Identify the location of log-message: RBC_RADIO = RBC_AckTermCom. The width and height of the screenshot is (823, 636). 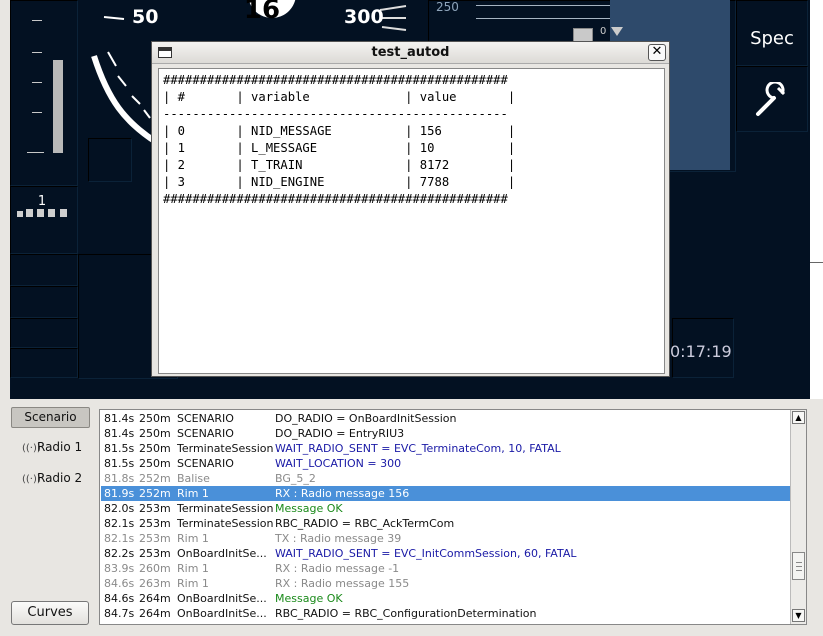
(365, 523).